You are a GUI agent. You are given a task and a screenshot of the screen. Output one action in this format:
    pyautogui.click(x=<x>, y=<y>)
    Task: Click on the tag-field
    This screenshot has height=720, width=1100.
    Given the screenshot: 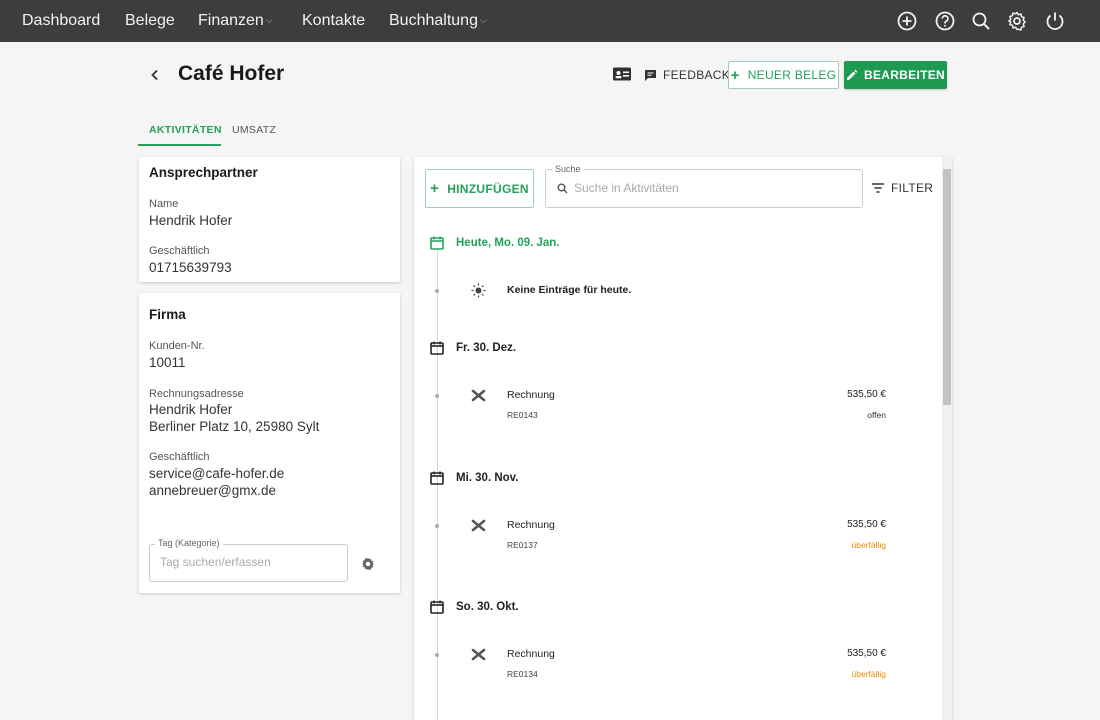 What is the action you would take?
    pyautogui.click(x=248, y=563)
    